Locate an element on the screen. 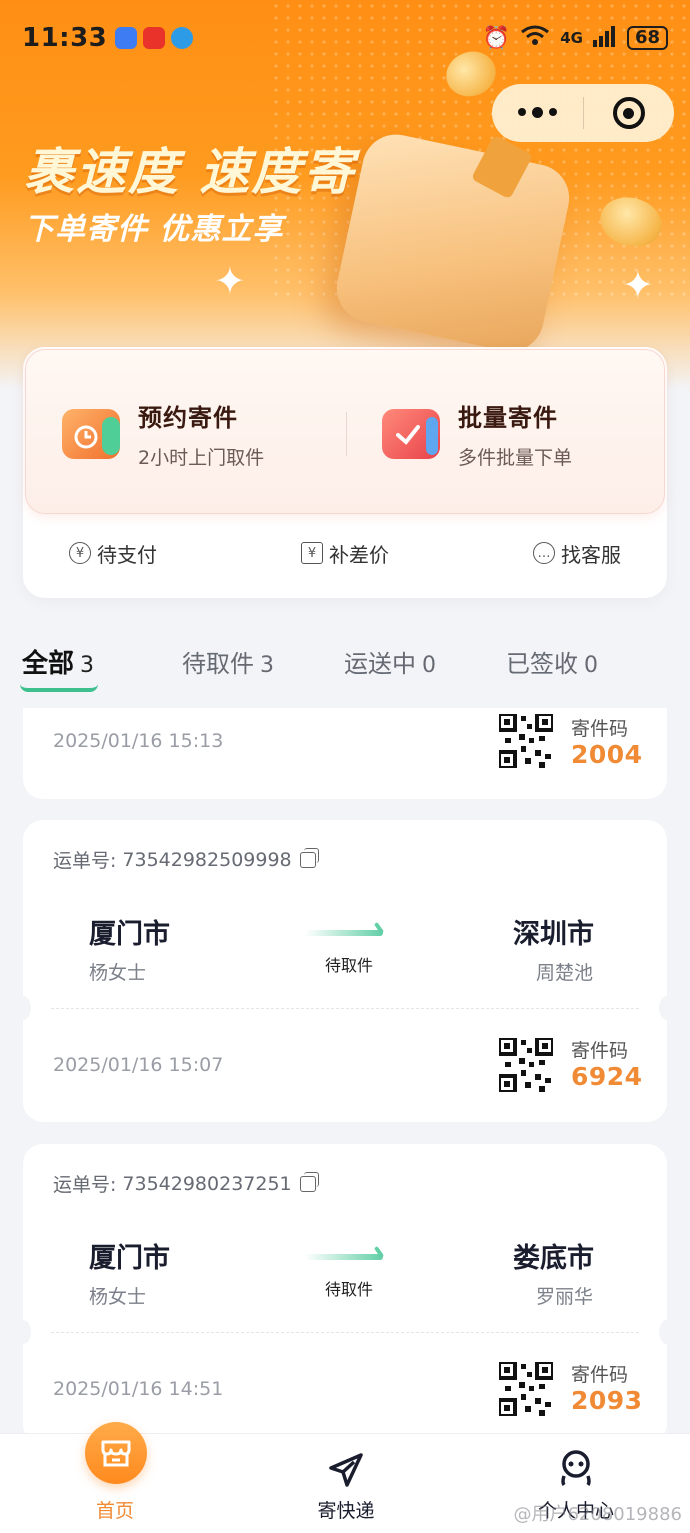  tab-label: 运送中 is located at coordinates (380, 663).